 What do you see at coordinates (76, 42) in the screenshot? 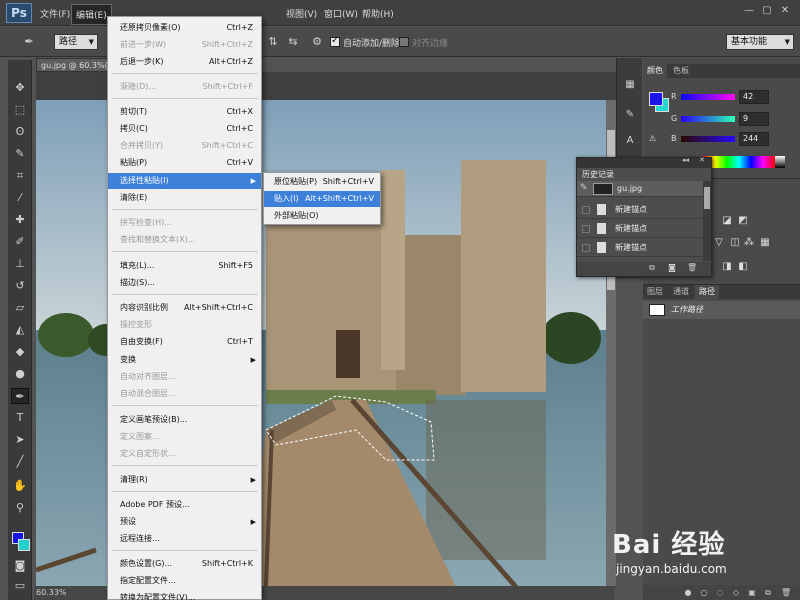
I see `tool-mode-select: 路径 ▼` at bounding box center [76, 42].